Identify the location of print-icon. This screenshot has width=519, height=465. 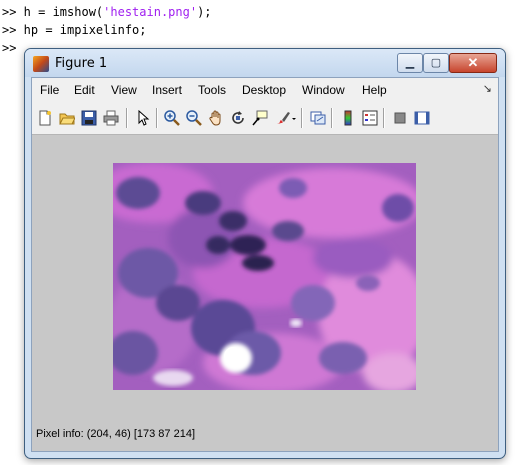
(111, 118).